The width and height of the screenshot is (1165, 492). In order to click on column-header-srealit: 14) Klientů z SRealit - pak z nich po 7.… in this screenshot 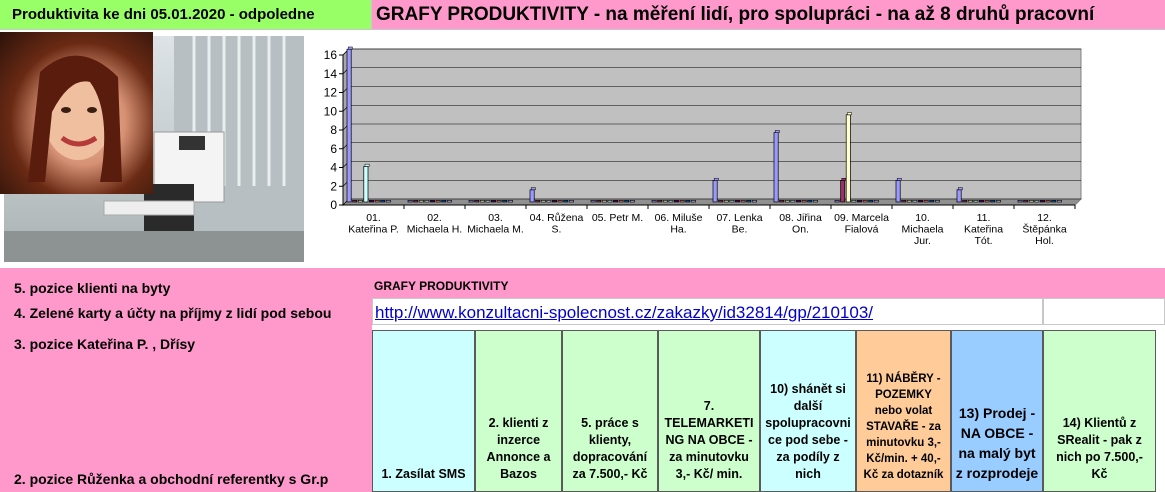, I will do `click(1099, 411)`.